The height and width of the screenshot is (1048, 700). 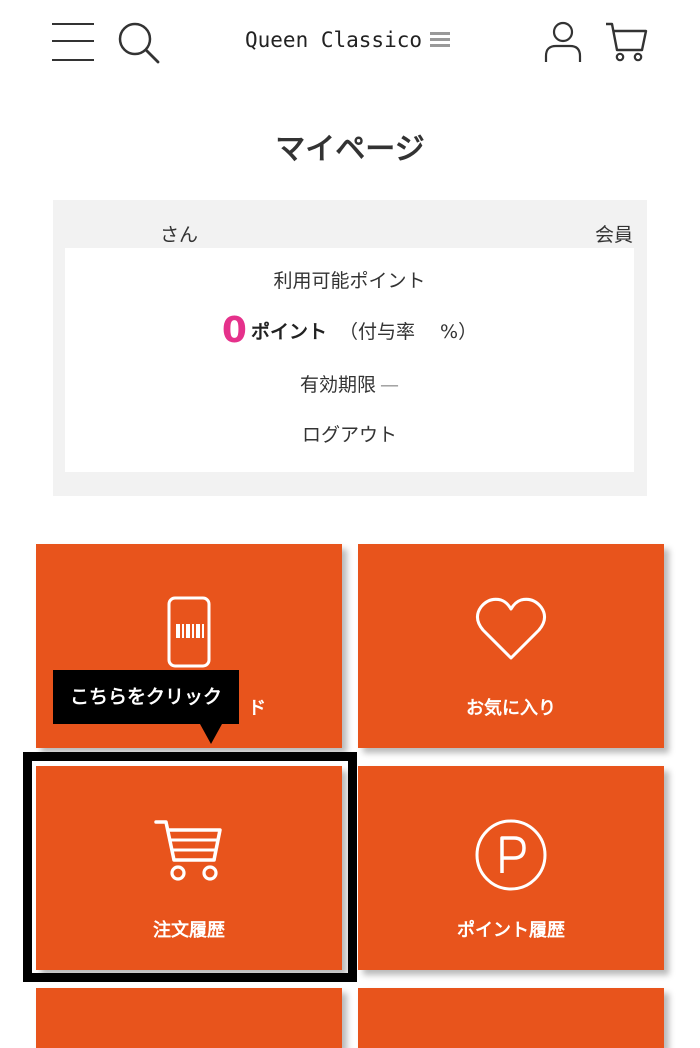 I want to click on search-icon, so click(x=138, y=42).